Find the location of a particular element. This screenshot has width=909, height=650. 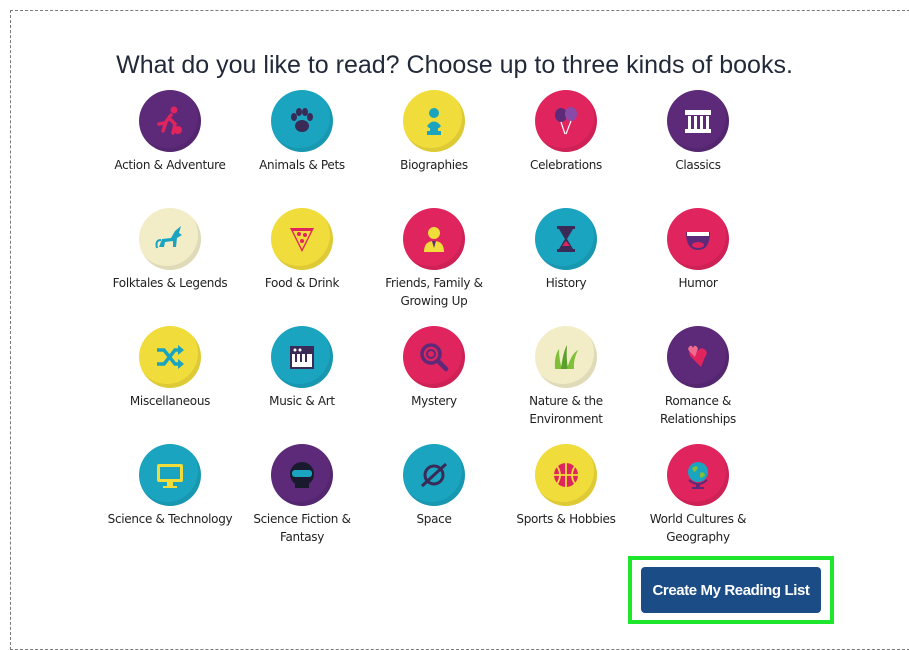

columns-building-icon is located at coordinates (698, 121).